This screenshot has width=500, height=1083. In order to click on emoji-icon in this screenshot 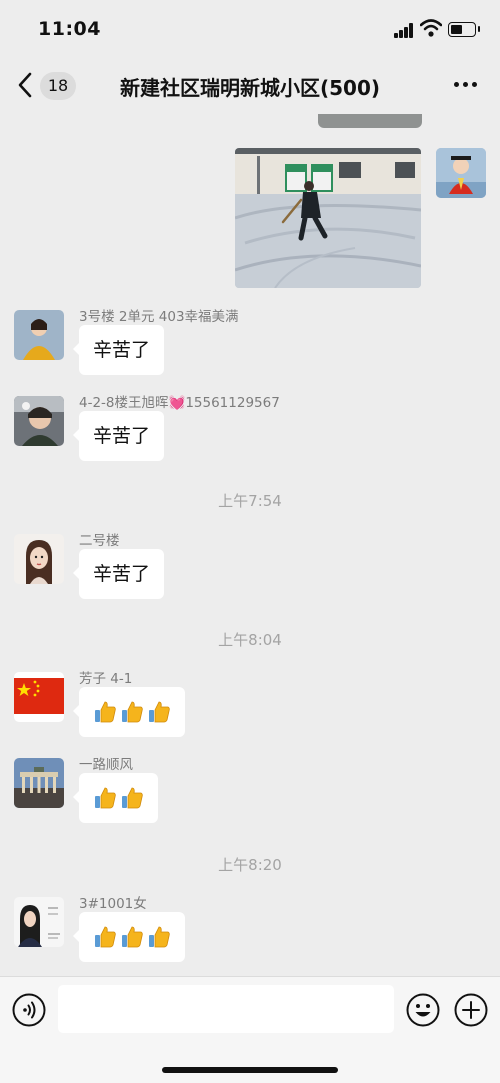, I will do `click(423, 1010)`.